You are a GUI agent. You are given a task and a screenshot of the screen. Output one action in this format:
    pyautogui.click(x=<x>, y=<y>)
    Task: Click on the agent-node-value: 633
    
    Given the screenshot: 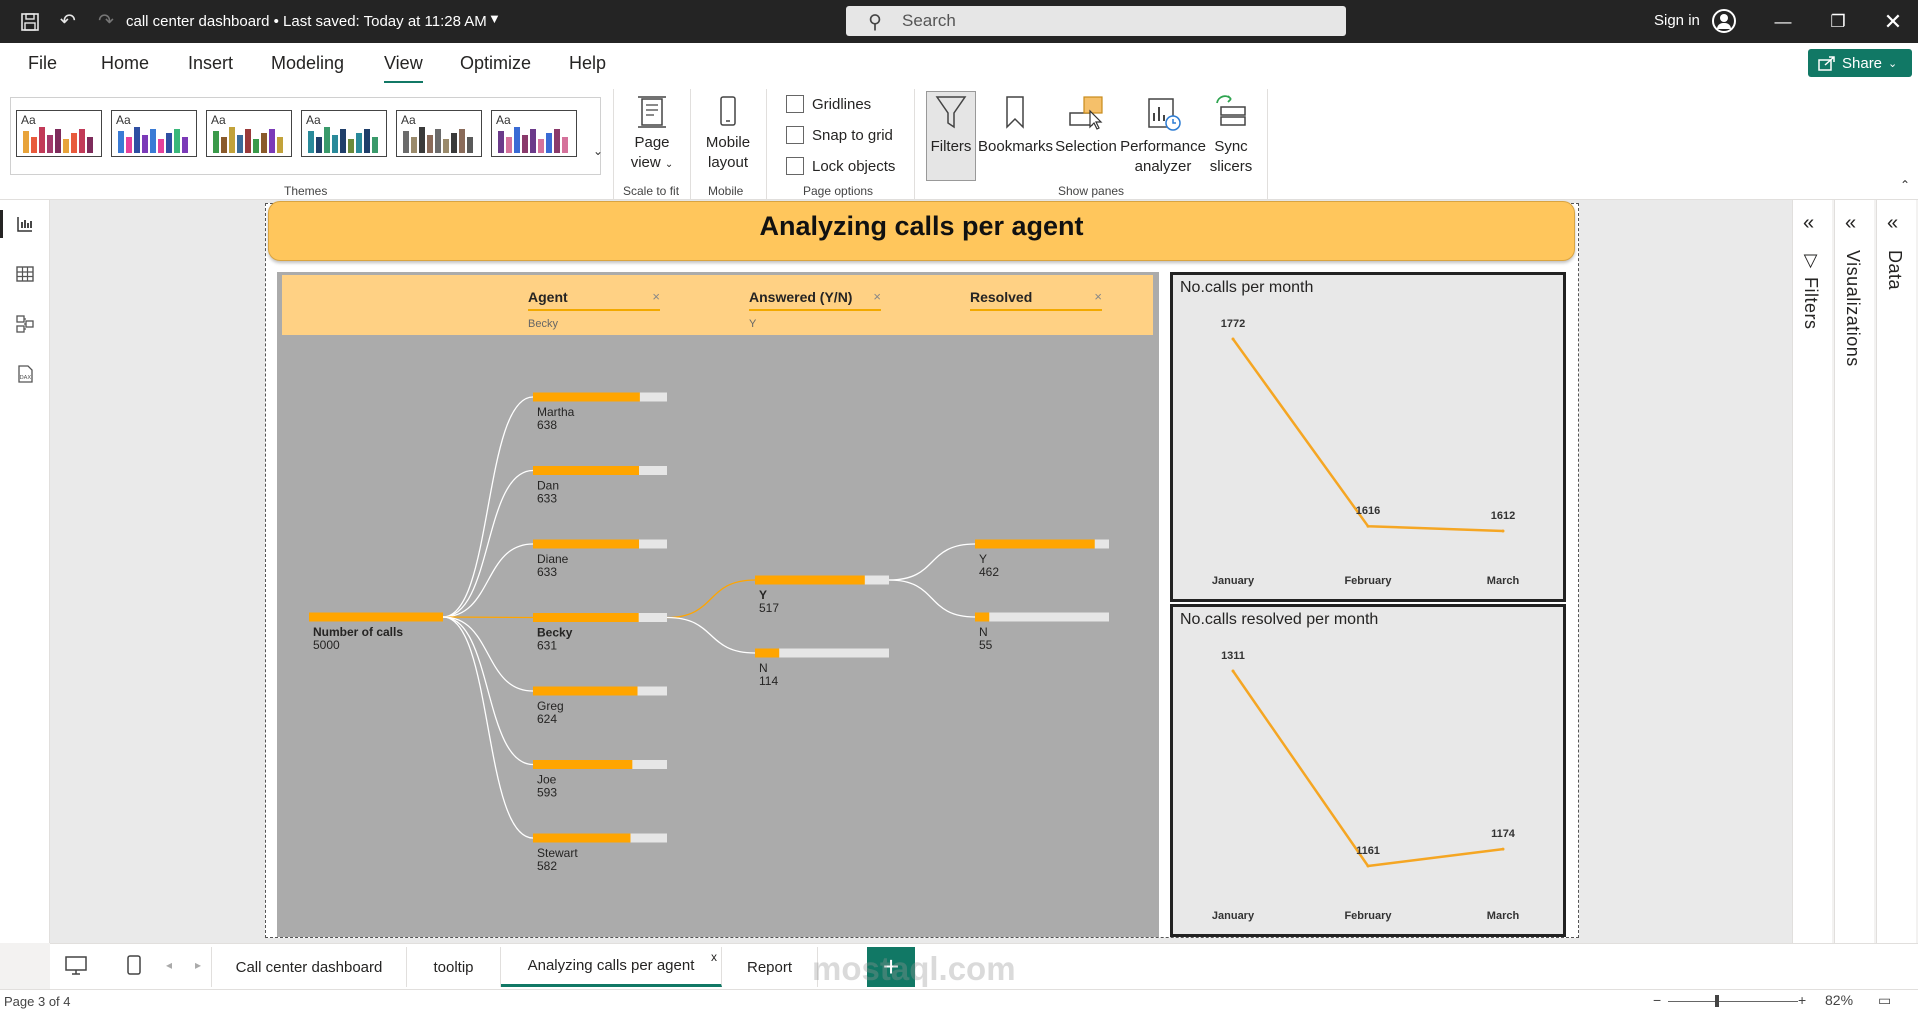 What is the action you would take?
    pyautogui.click(x=547, y=499)
    